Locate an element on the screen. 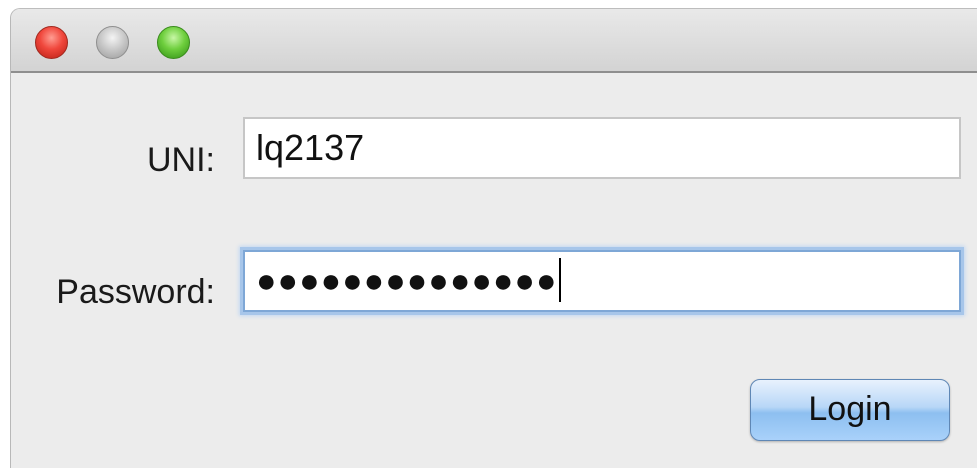 This screenshot has width=977, height=468. text-caret is located at coordinates (559, 280).